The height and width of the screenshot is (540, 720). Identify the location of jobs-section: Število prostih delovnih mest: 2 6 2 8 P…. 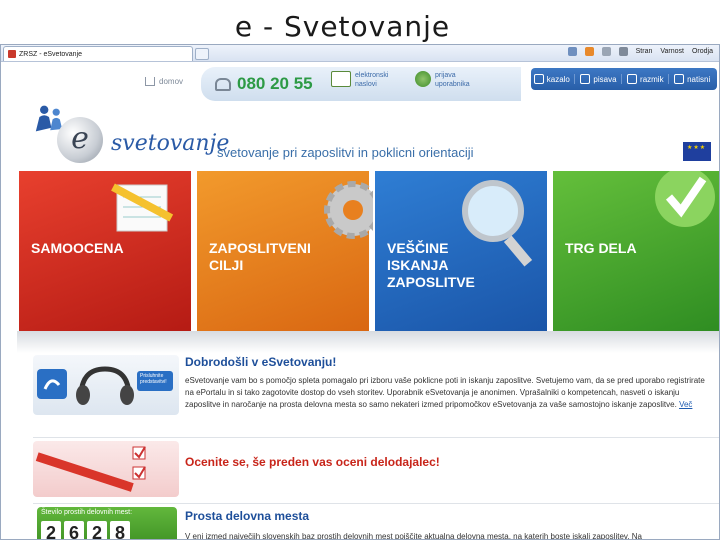
(376, 522).